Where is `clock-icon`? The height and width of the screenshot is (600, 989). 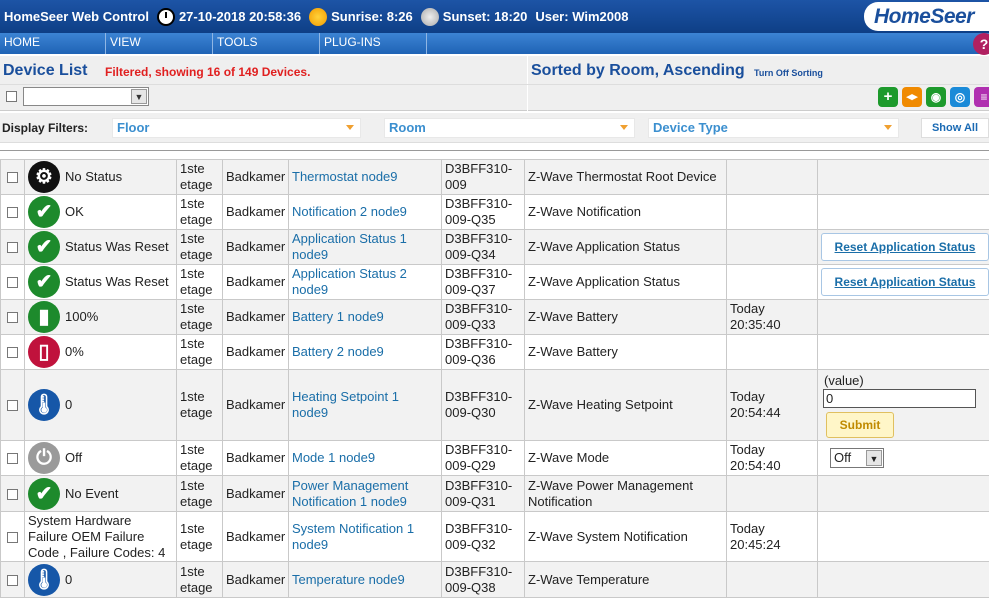
clock-icon is located at coordinates (165, 16).